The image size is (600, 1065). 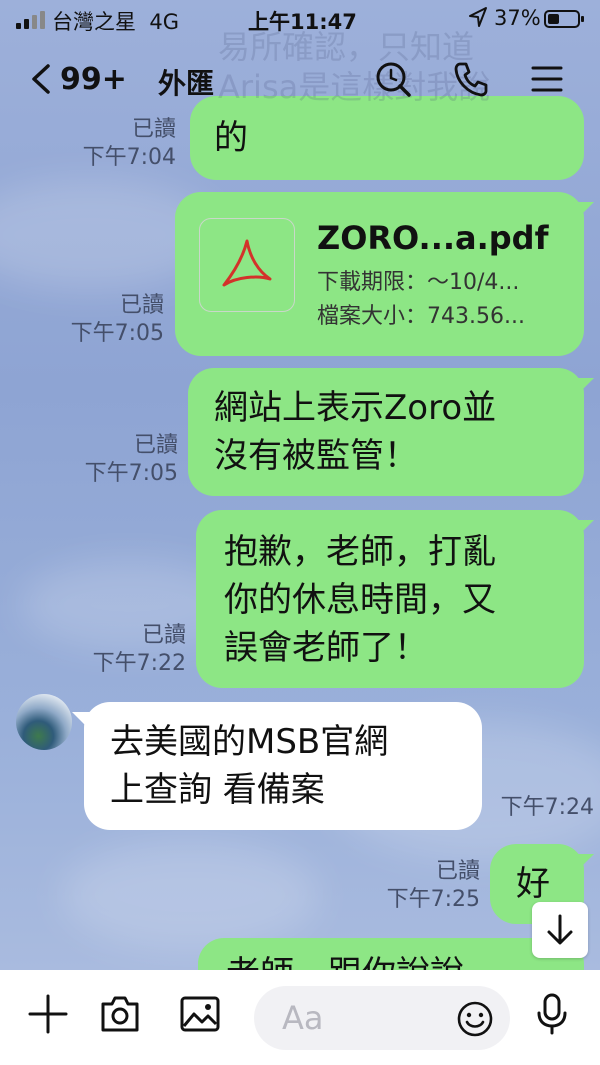 What do you see at coordinates (249, 742) in the screenshot?
I see `message-text: 去美國的MSB官網` at bounding box center [249, 742].